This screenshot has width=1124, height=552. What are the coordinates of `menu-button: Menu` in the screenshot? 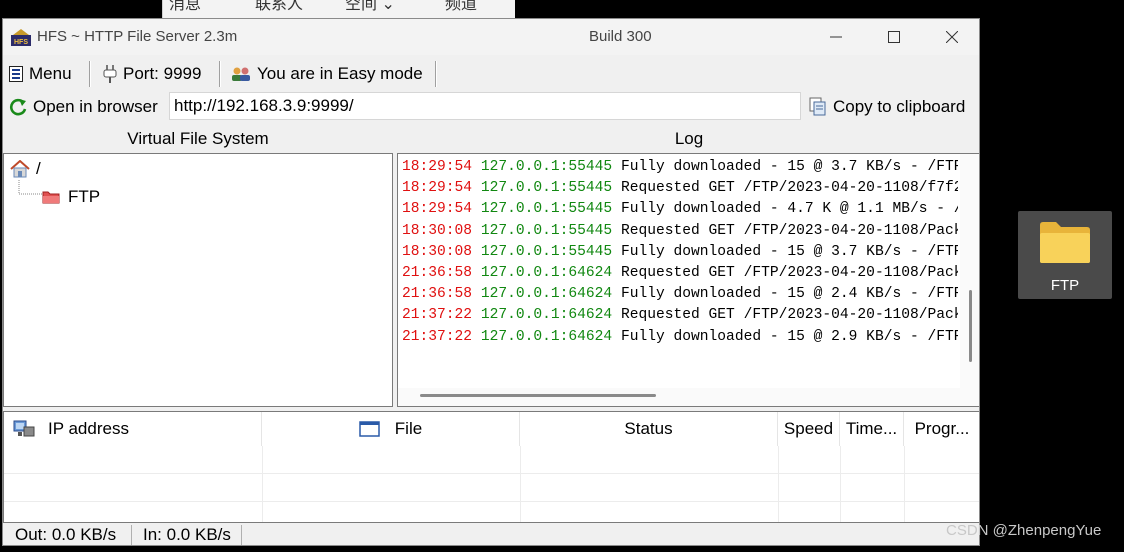 It's located at (40, 74).